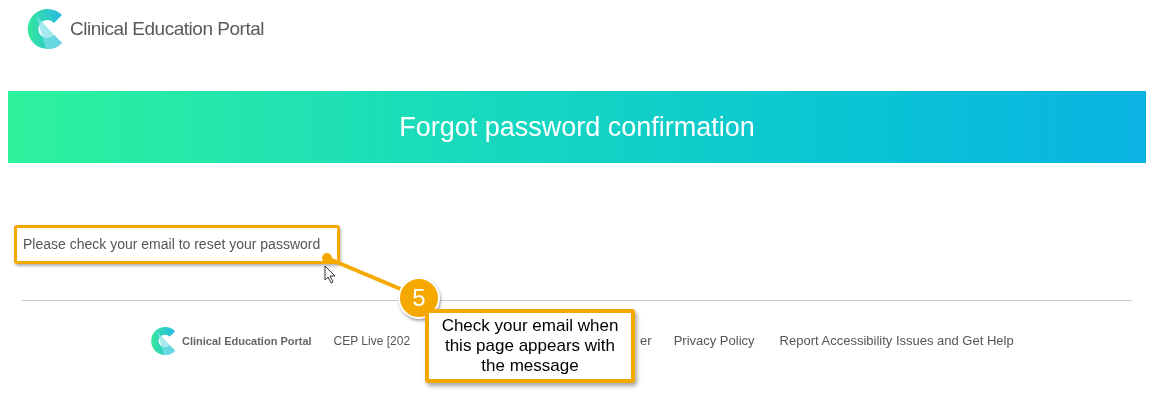 This screenshot has width=1154, height=420. What do you see at coordinates (172, 244) in the screenshot?
I see `message-text: Please check your email to reset your password` at bounding box center [172, 244].